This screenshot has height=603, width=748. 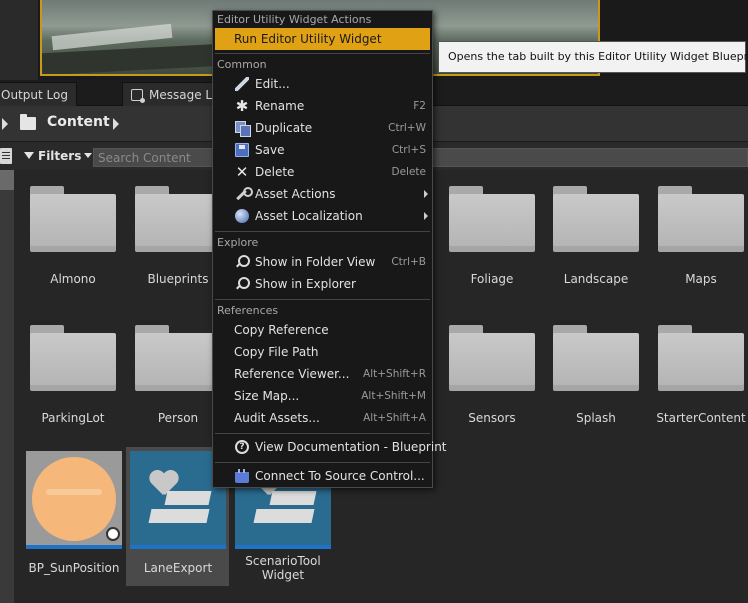 I want to click on menu-item-label: Copy File Path, so click(x=276, y=352).